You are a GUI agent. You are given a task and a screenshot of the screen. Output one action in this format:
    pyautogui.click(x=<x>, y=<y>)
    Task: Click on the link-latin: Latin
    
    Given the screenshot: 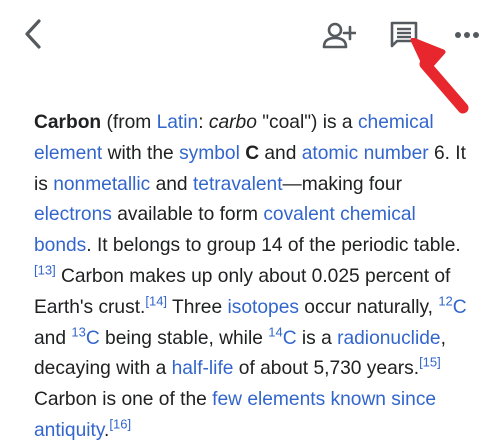 What is the action you would take?
    pyautogui.click(x=178, y=122)
    